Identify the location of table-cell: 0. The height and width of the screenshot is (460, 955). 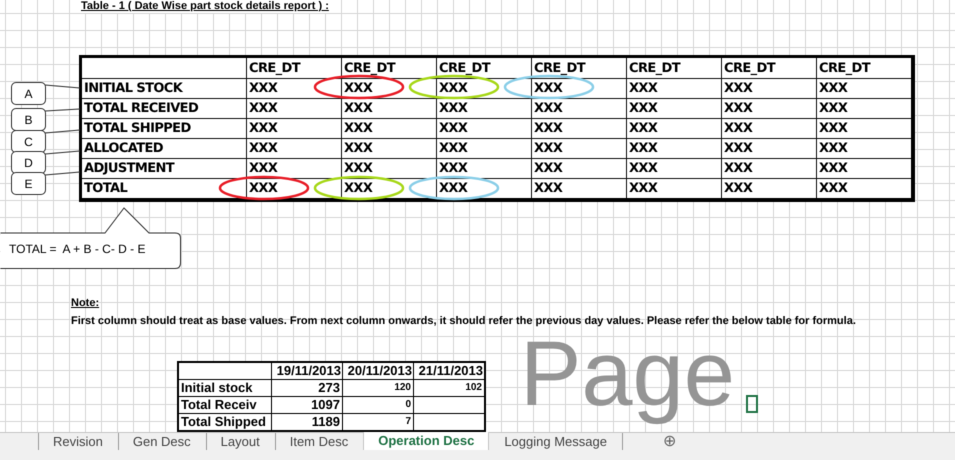
(378, 405).